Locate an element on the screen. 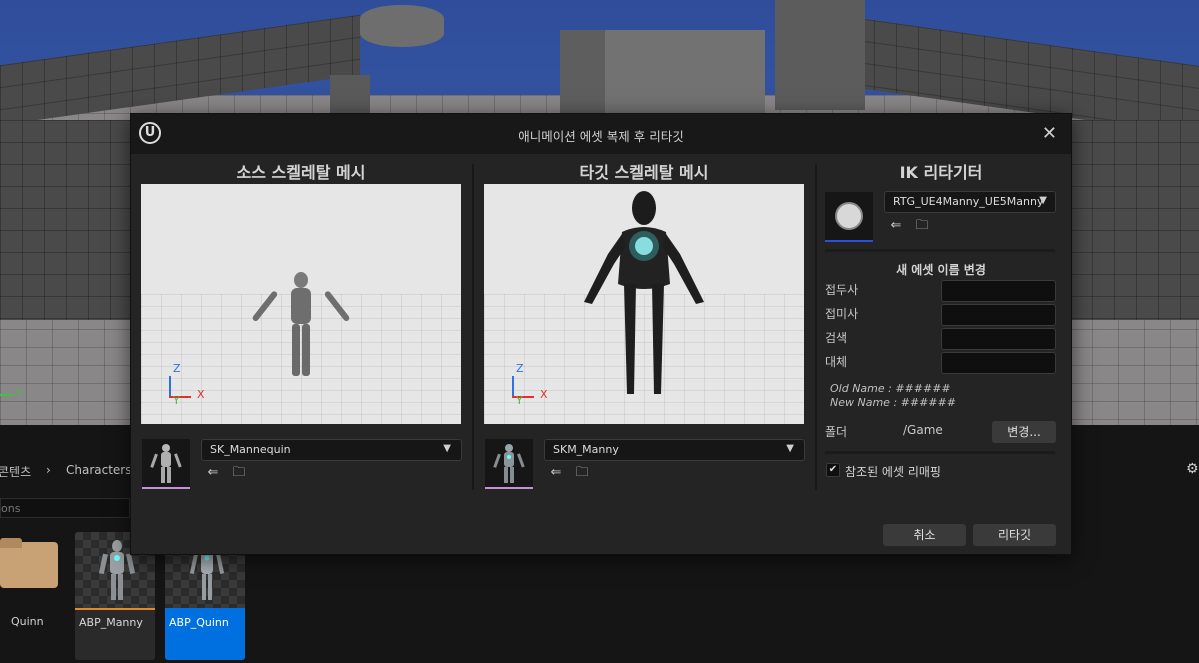 The width and height of the screenshot is (1199, 663). target-heading: 타깃 스켈레탈 메시 is located at coordinates (644, 172).